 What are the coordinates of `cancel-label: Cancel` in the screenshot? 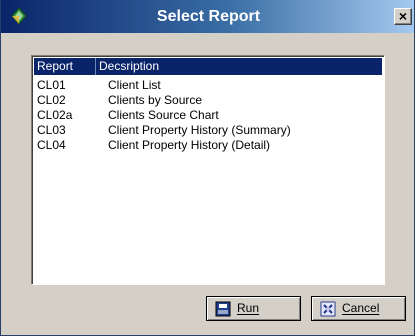 It's located at (361, 308).